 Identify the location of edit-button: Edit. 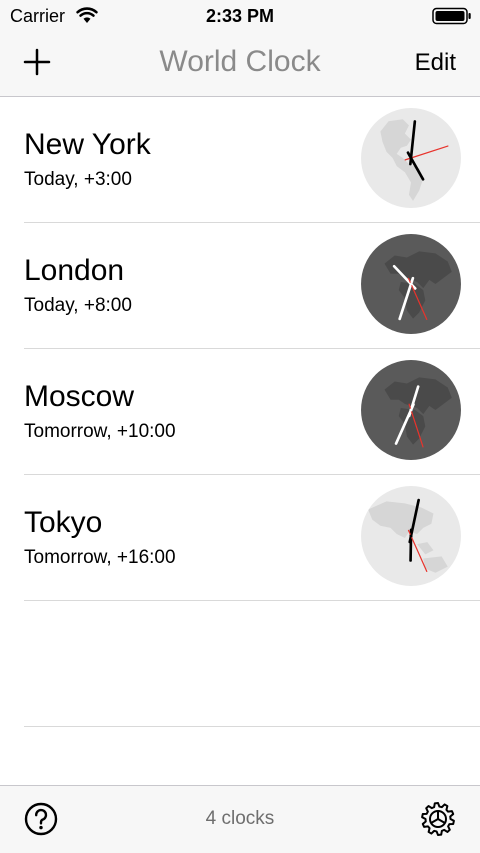
(435, 63).